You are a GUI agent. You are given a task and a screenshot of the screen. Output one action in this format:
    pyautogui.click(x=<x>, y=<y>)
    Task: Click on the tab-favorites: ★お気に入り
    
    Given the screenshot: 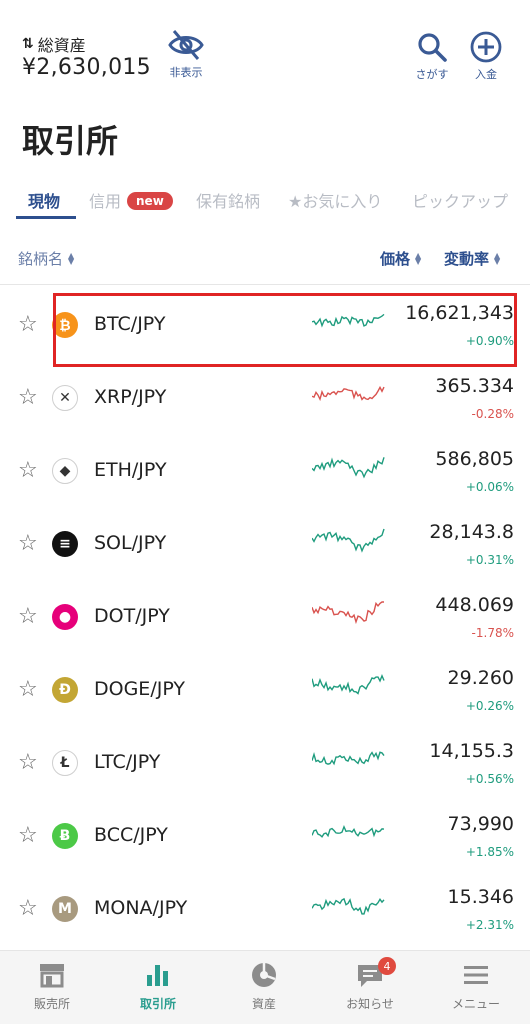 What is the action you would take?
    pyautogui.click(x=335, y=200)
    